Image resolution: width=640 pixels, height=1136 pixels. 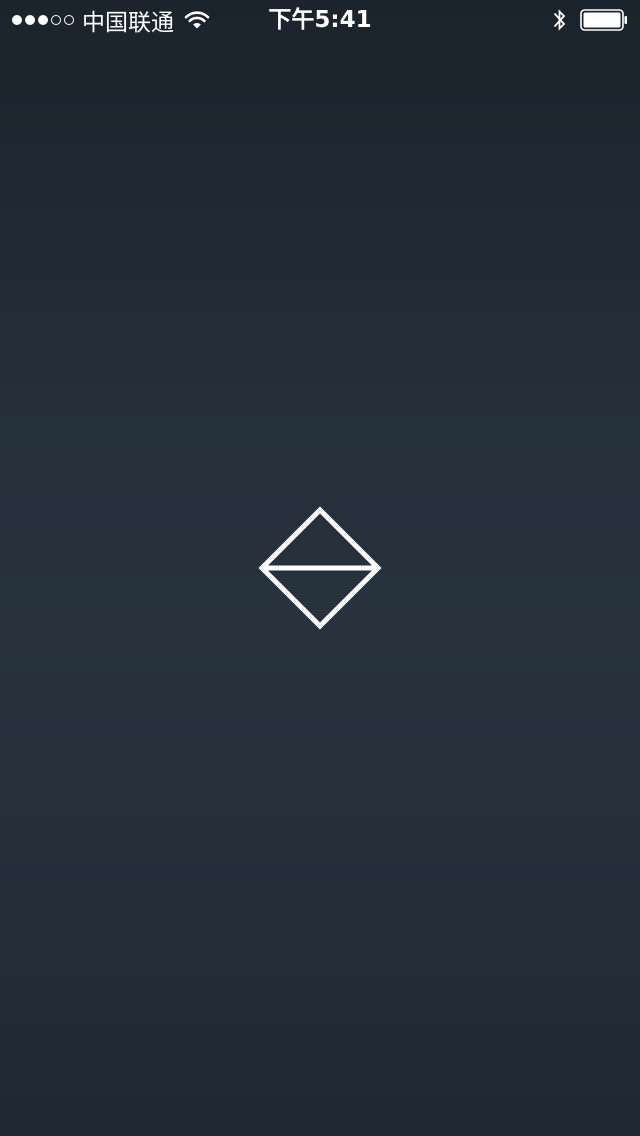 I want to click on status-right, so click(x=596, y=20).